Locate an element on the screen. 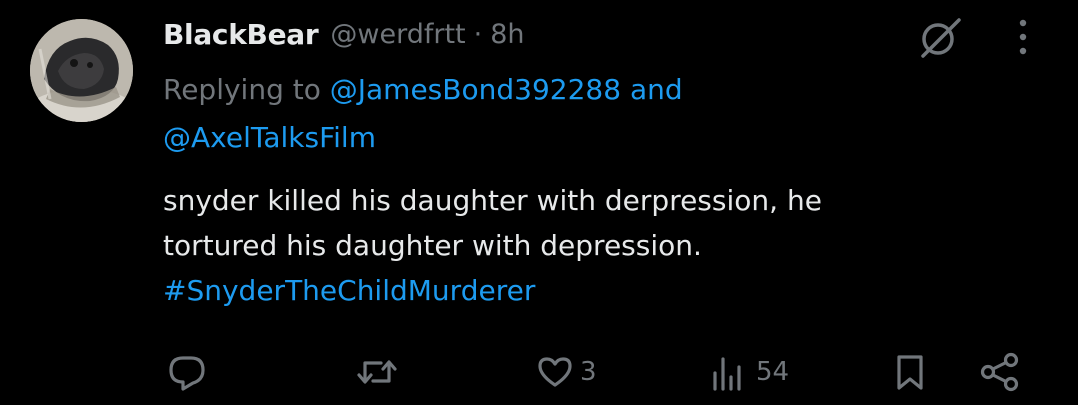 The height and width of the screenshot is (405, 1078). replying-to-label: Replying to is located at coordinates (242, 89).